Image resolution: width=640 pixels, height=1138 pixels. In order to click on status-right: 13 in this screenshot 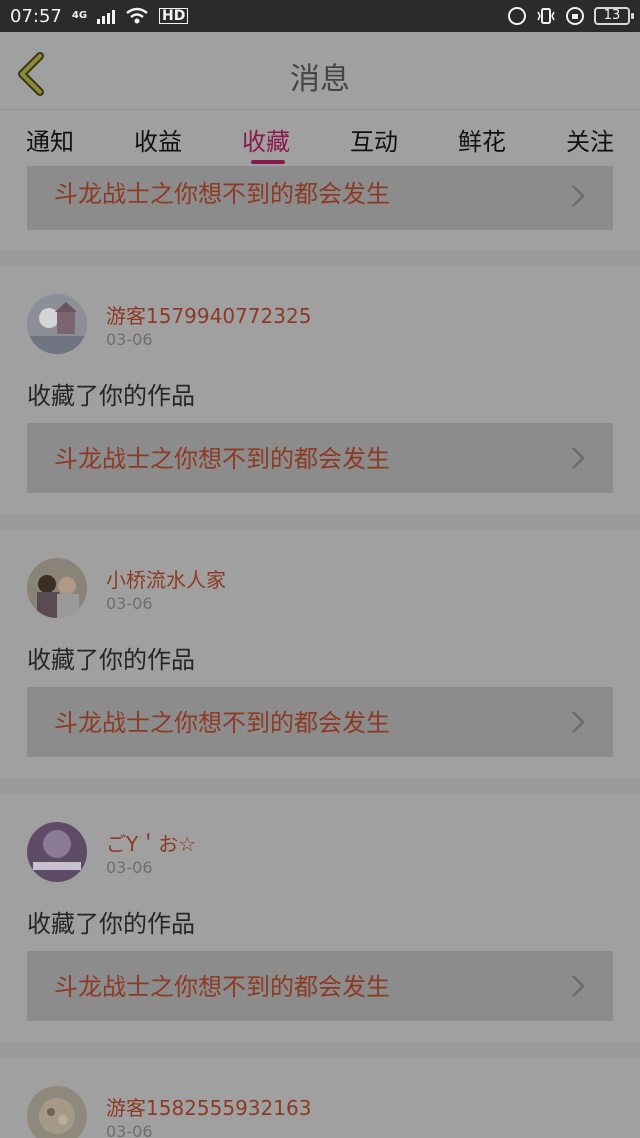, I will do `click(571, 16)`.